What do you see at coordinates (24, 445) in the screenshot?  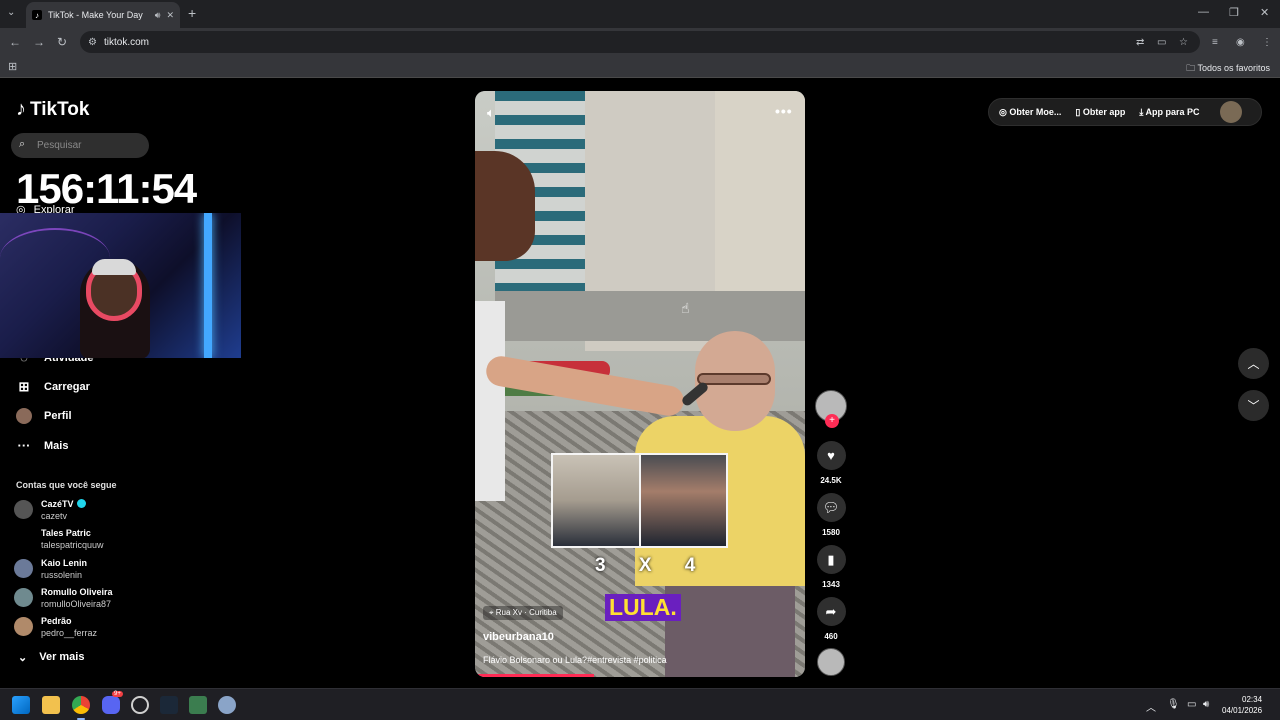 I see `more-dots-icon: ···` at bounding box center [24, 445].